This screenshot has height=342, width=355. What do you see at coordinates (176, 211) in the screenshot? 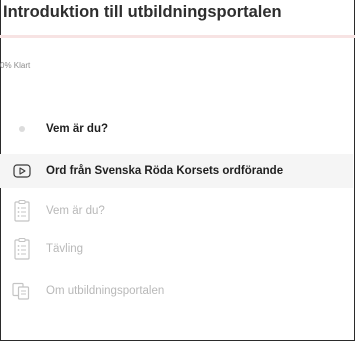
I see `lesson-item-vem-ar-du-survey: Vem är du?` at bounding box center [176, 211].